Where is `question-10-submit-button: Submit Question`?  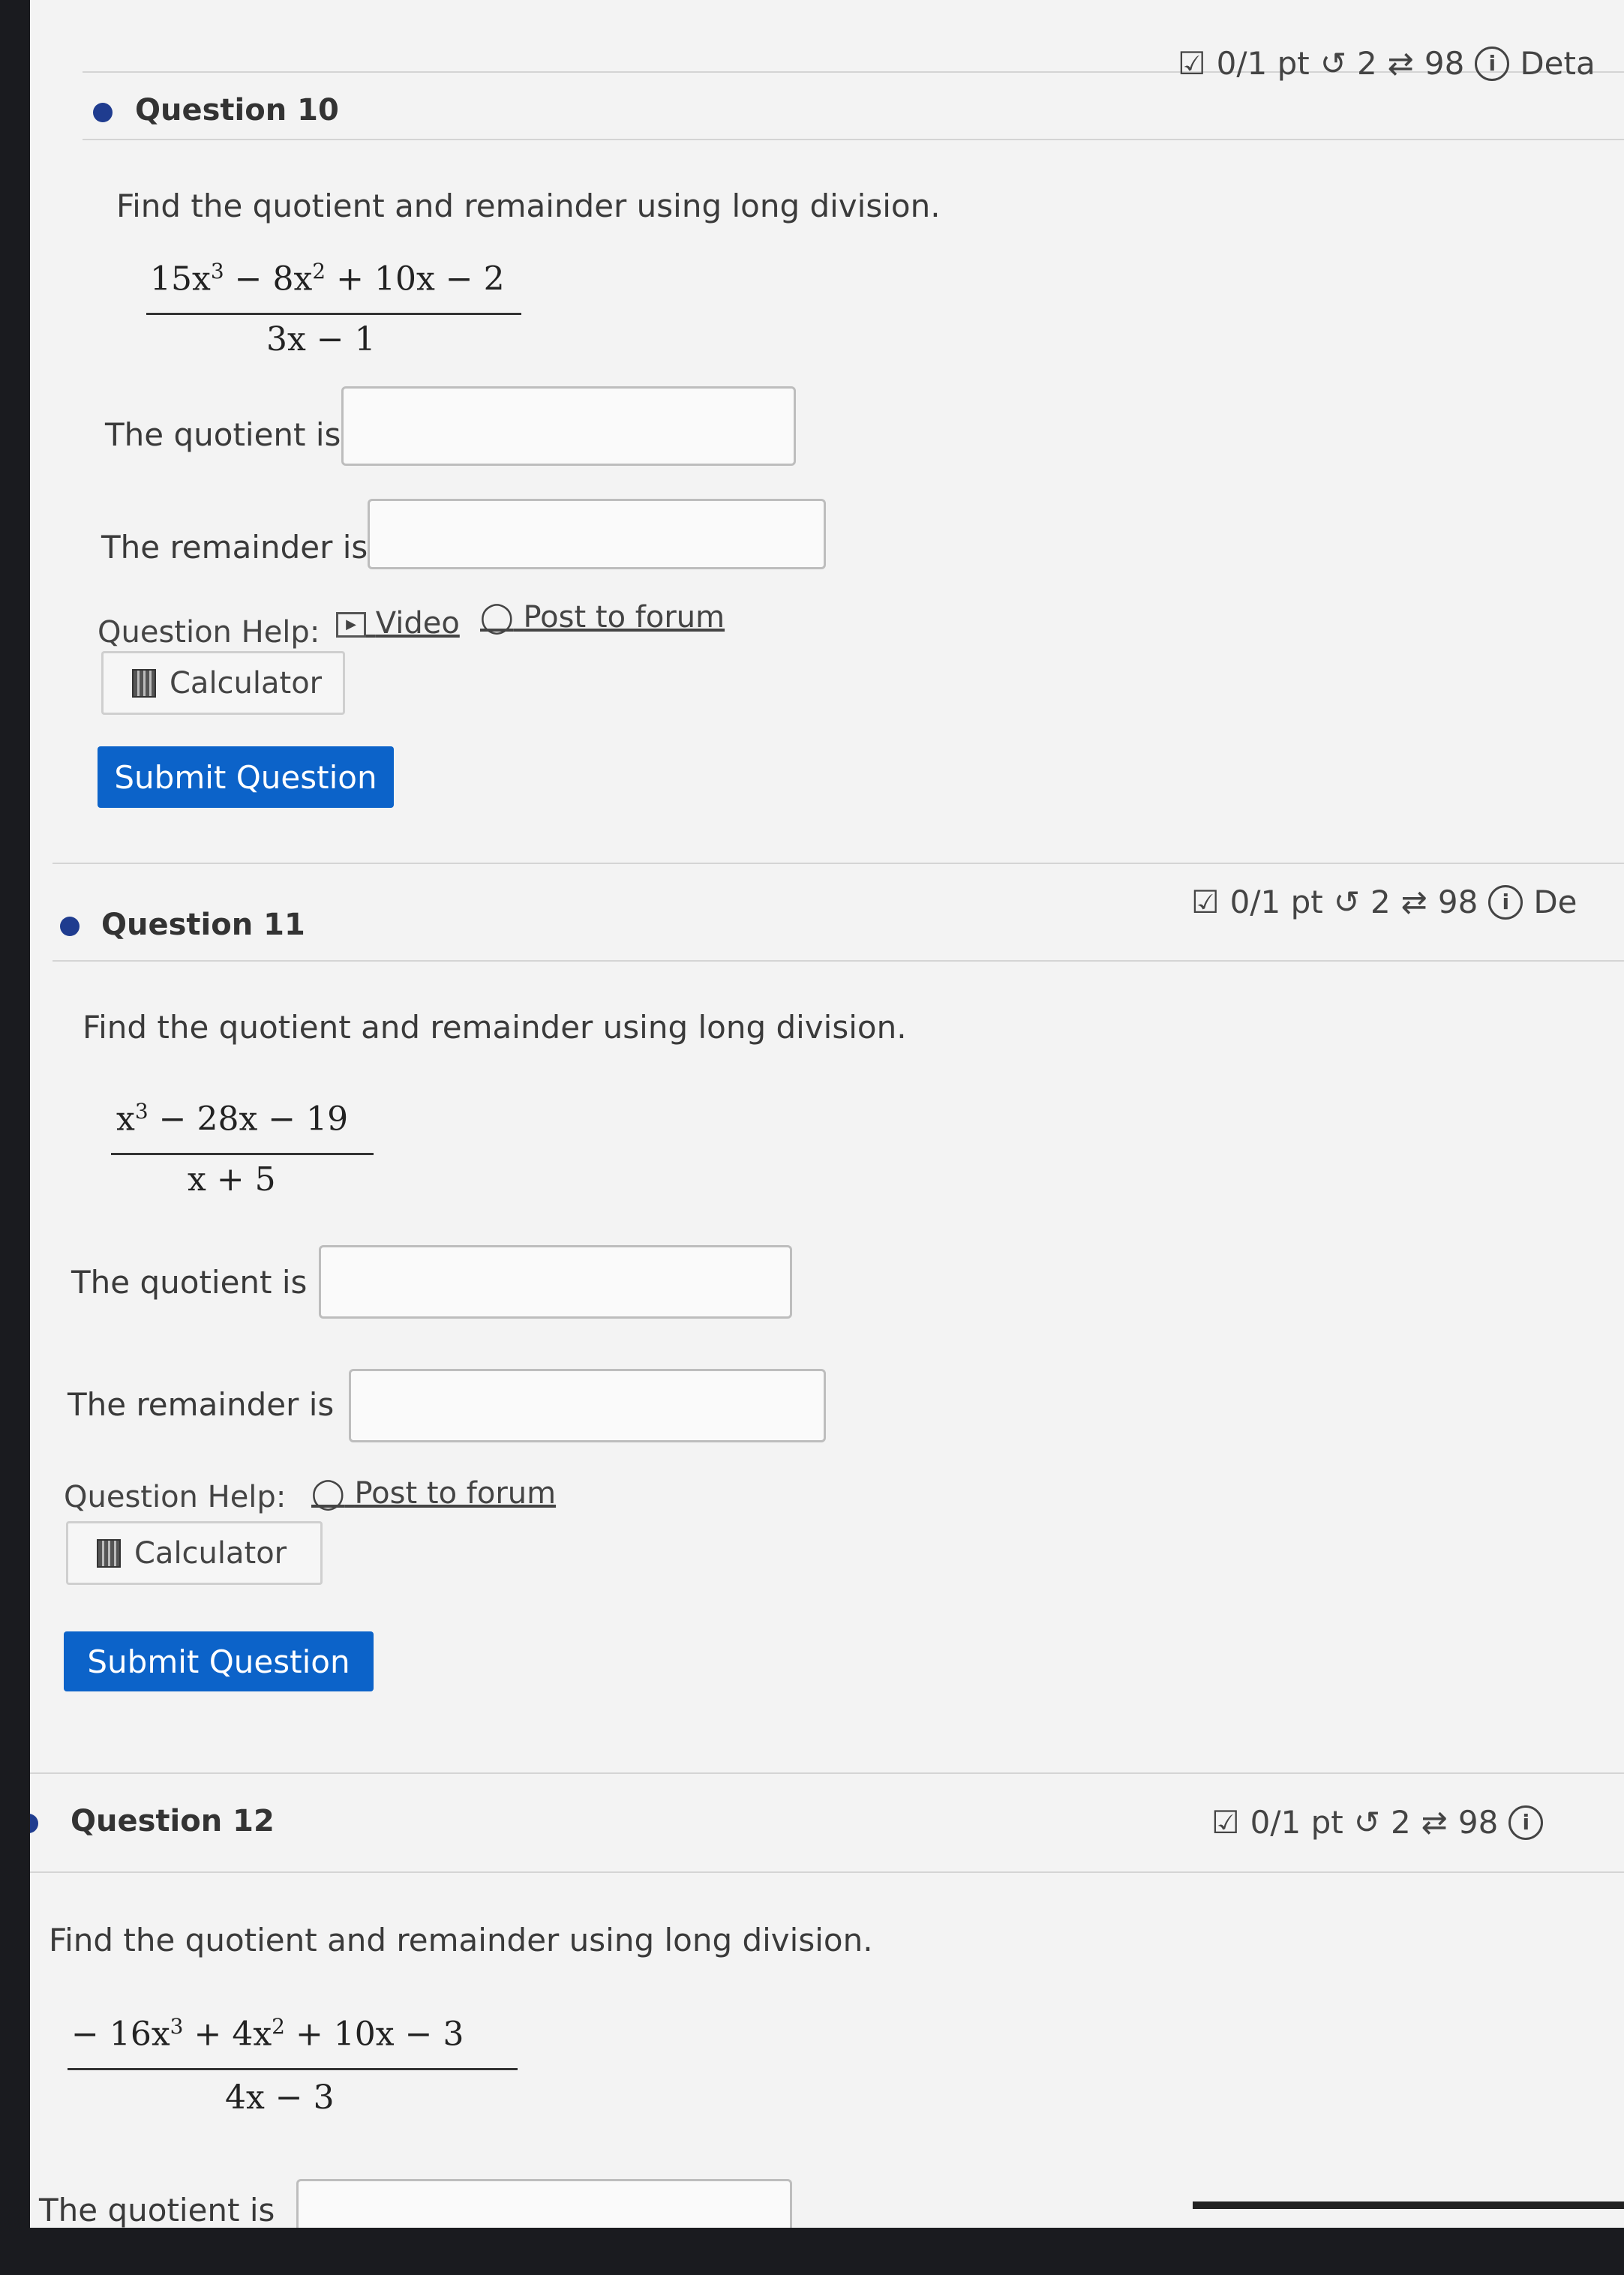
question-10-submit-button: Submit Question is located at coordinates (246, 777).